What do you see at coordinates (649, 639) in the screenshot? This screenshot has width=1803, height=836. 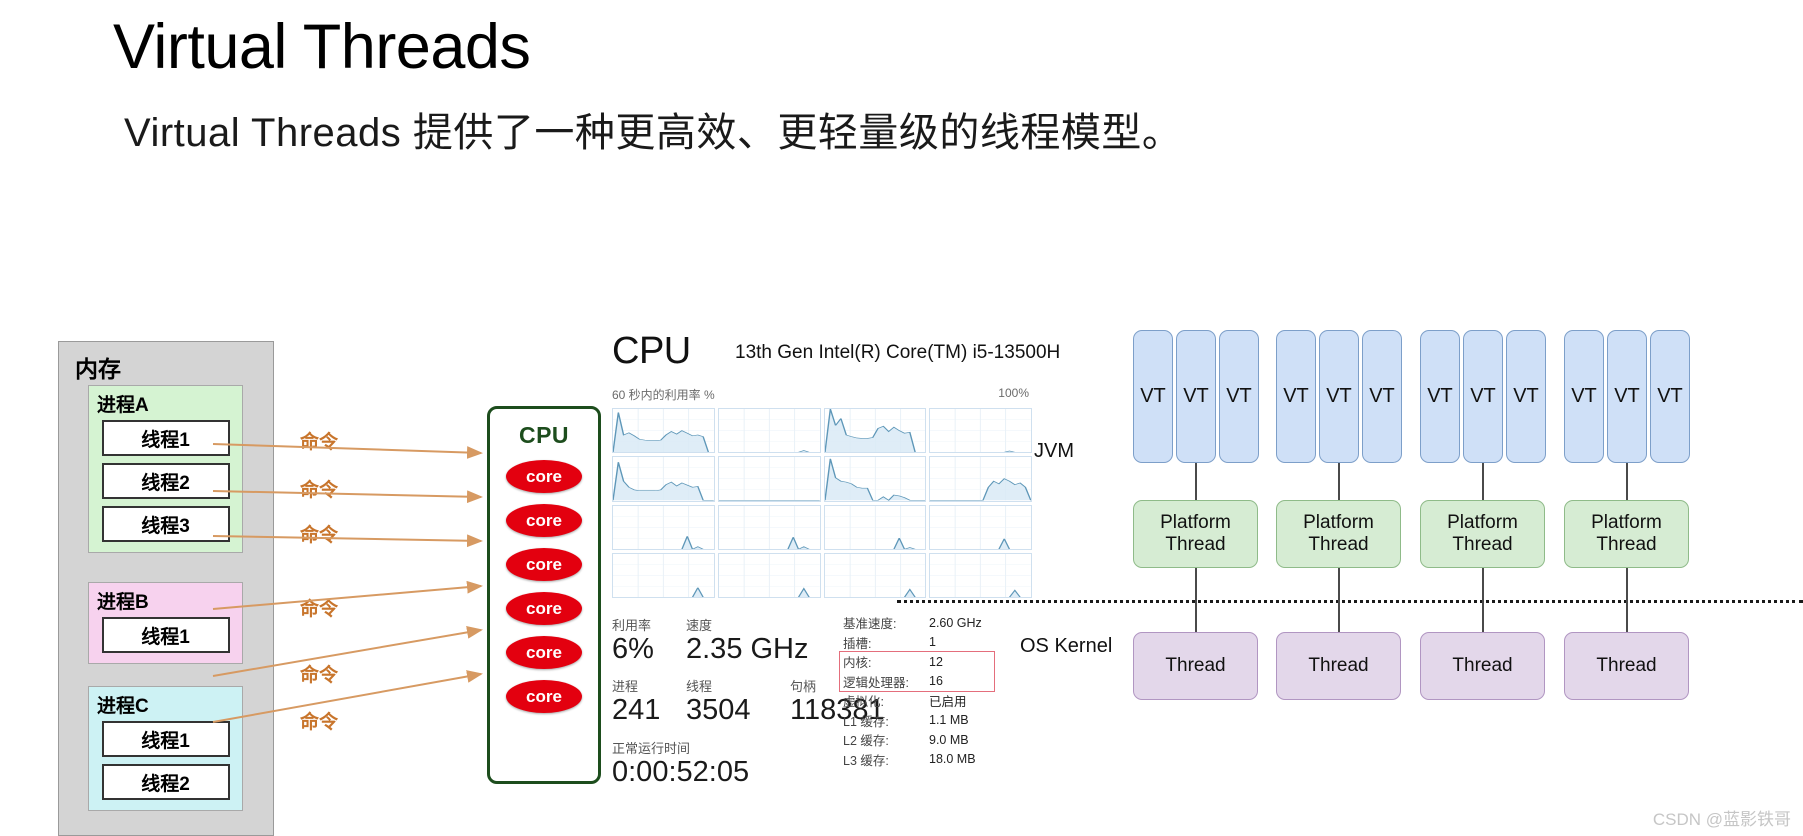 I see `stat-utilization: 利用率 6%` at bounding box center [649, 639].